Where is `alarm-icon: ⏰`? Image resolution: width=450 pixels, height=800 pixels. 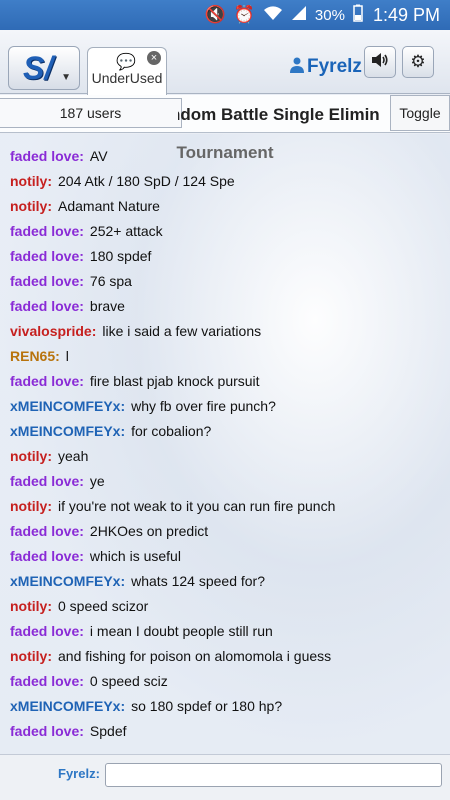
alarm-icon: ⏰ is located at coordinates (244, 14).